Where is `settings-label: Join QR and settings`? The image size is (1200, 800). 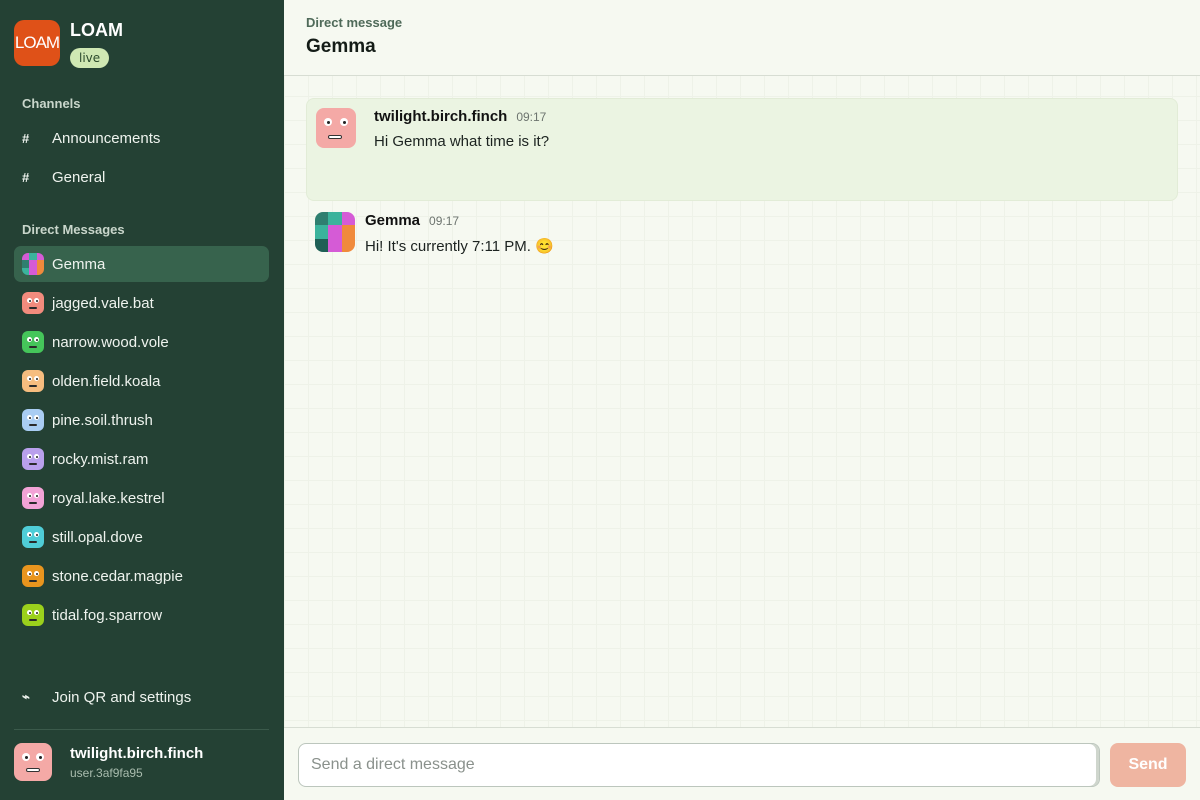
settings-label: Join QR and settings is located at coordinates (122, 697).